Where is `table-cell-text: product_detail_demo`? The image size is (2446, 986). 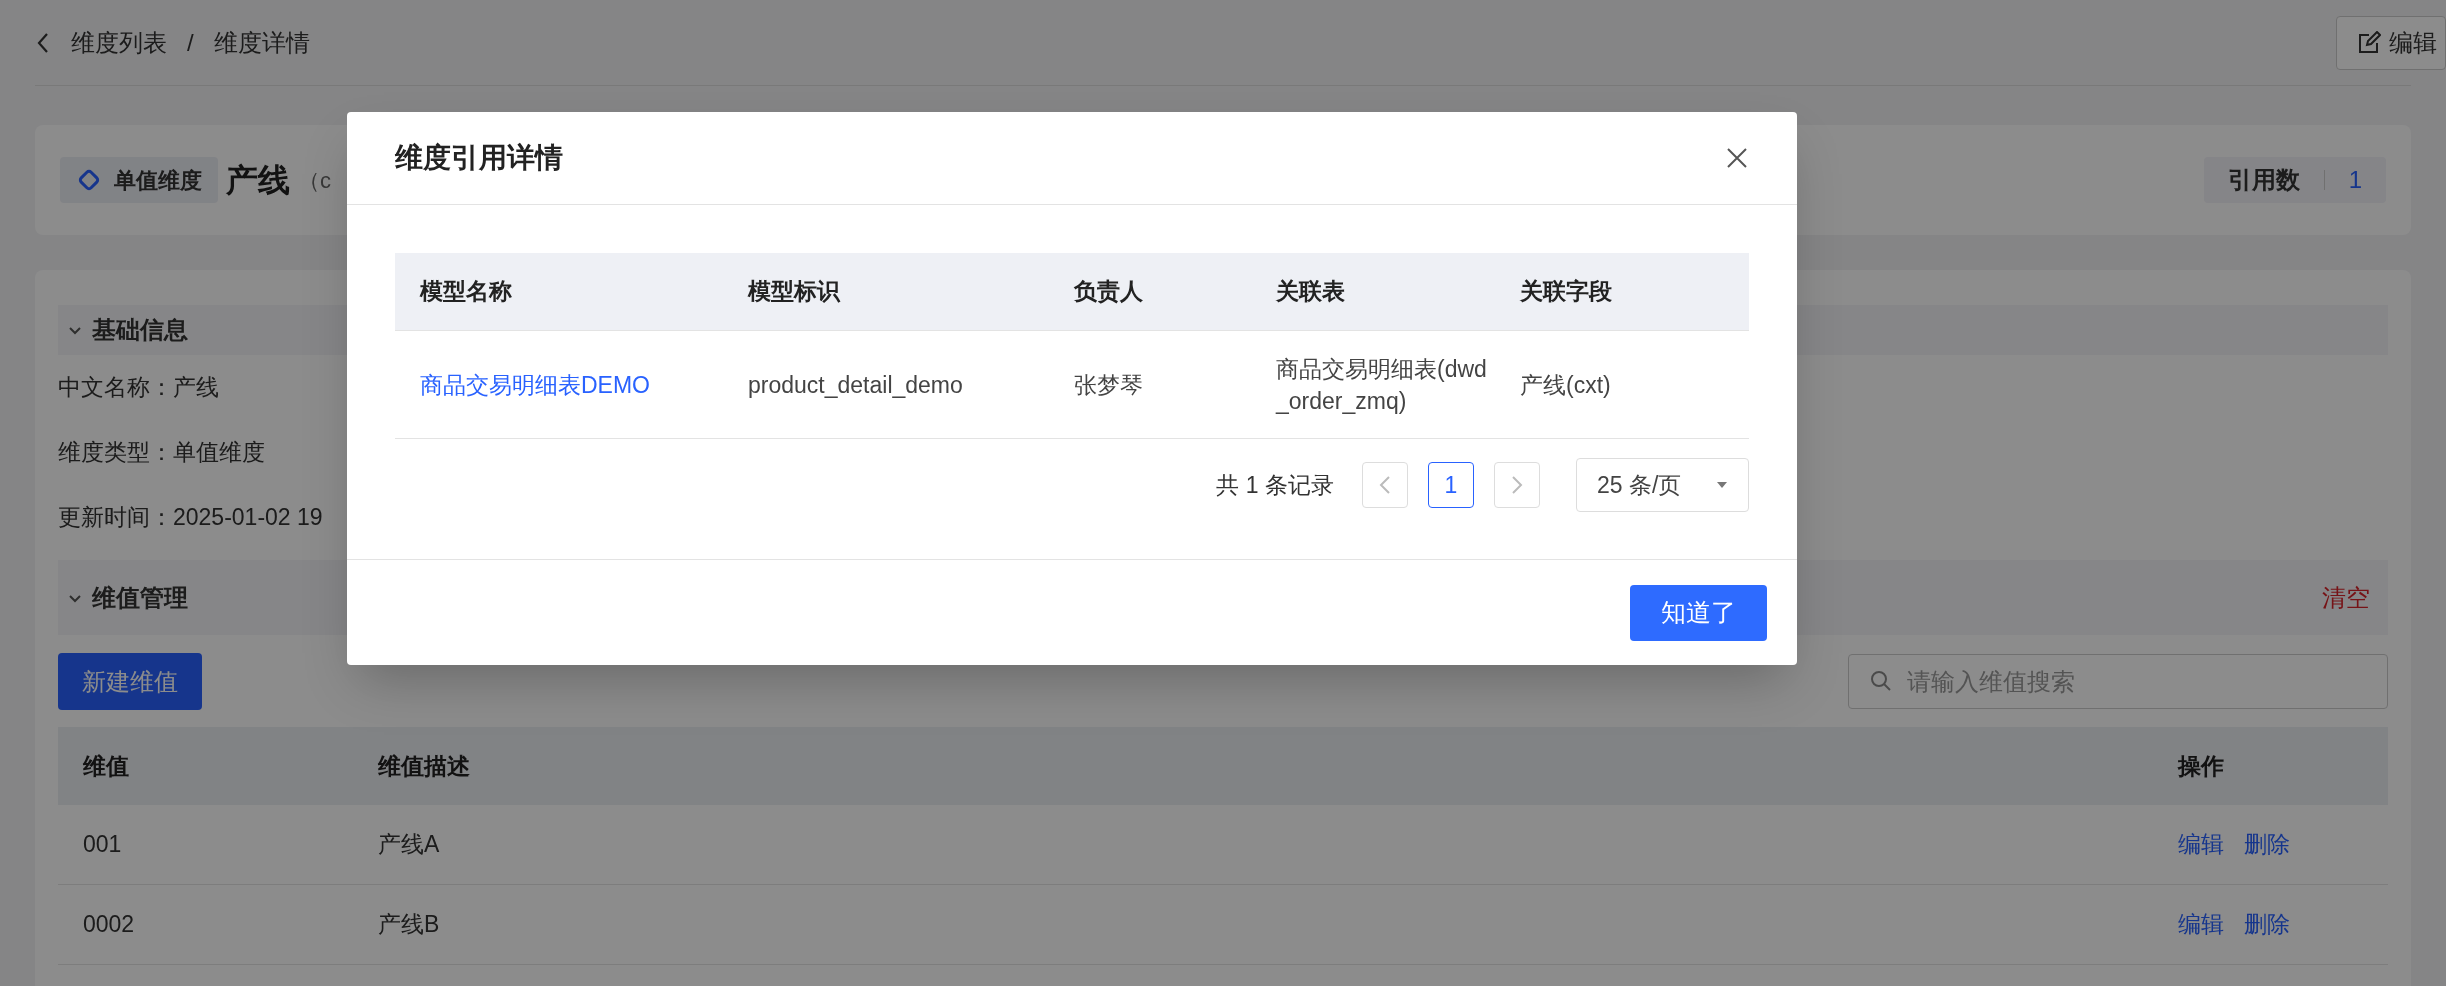 table-cell-text: product_detail_demo is located at coordinates (855, 385).